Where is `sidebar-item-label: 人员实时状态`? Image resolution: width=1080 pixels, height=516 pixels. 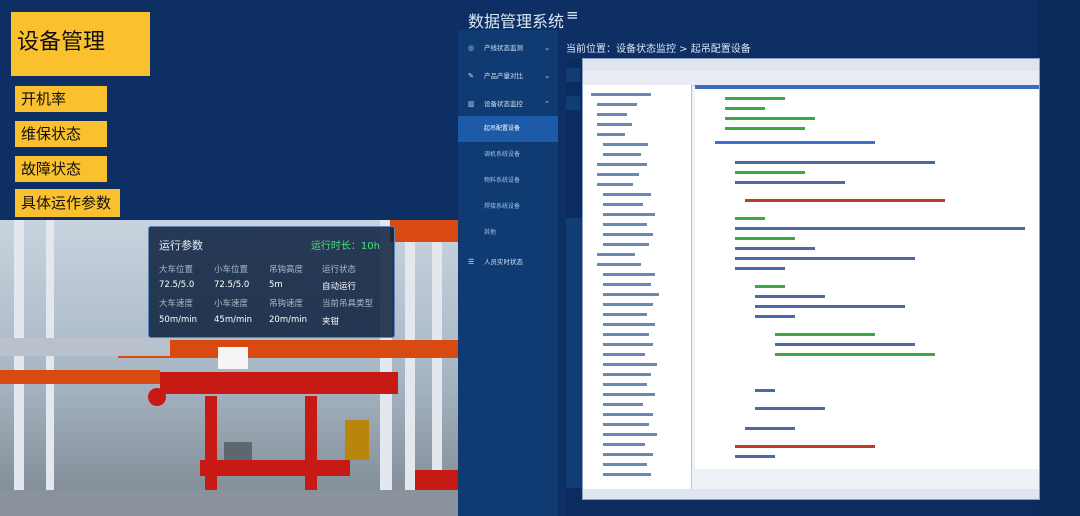
sidebar-item-label: 人员实时状态 is located at coordinates (503, 262).